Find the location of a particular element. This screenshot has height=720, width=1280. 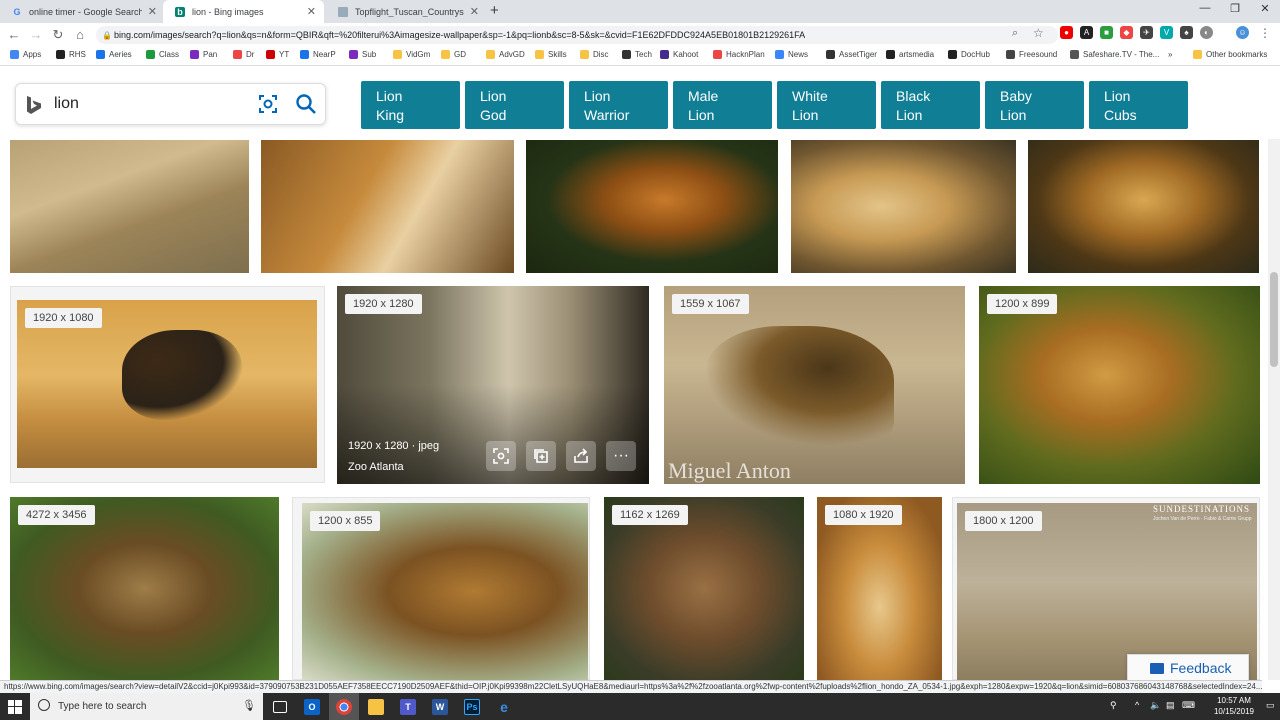

bookmark-item: HacknPlan is located at coordinates (739, 54).